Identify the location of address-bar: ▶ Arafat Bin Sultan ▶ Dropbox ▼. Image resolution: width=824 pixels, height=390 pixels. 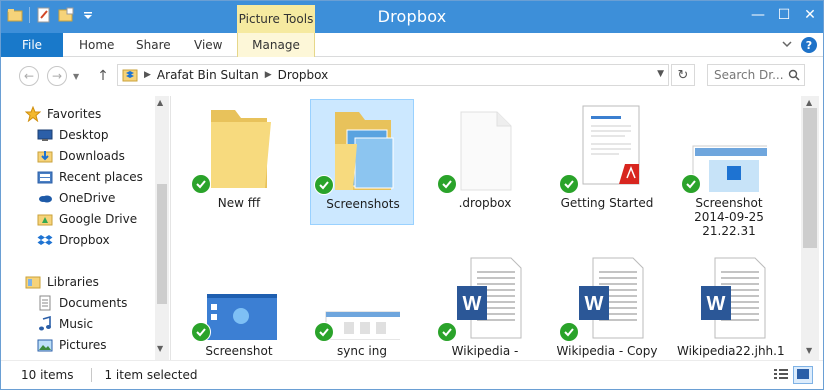
(393, 75).